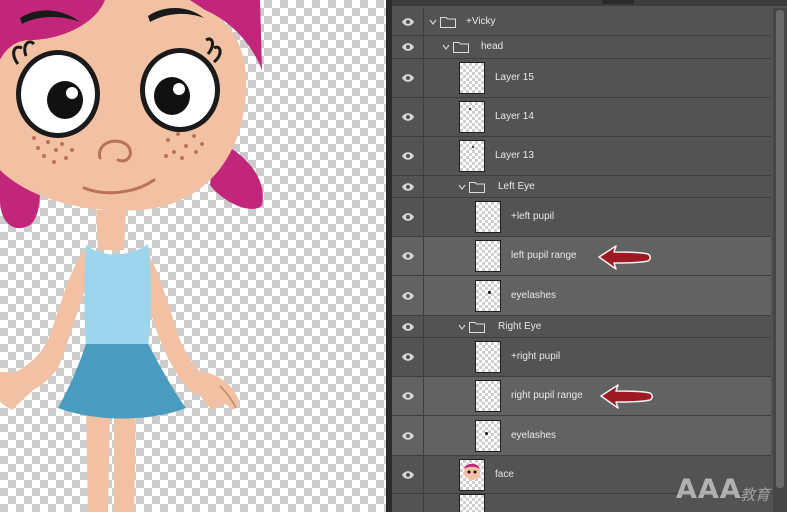  Describe the element at coordinates (581, 78) in the screenshot. I see `layer-row-layer-15: Layer 15` at that location.